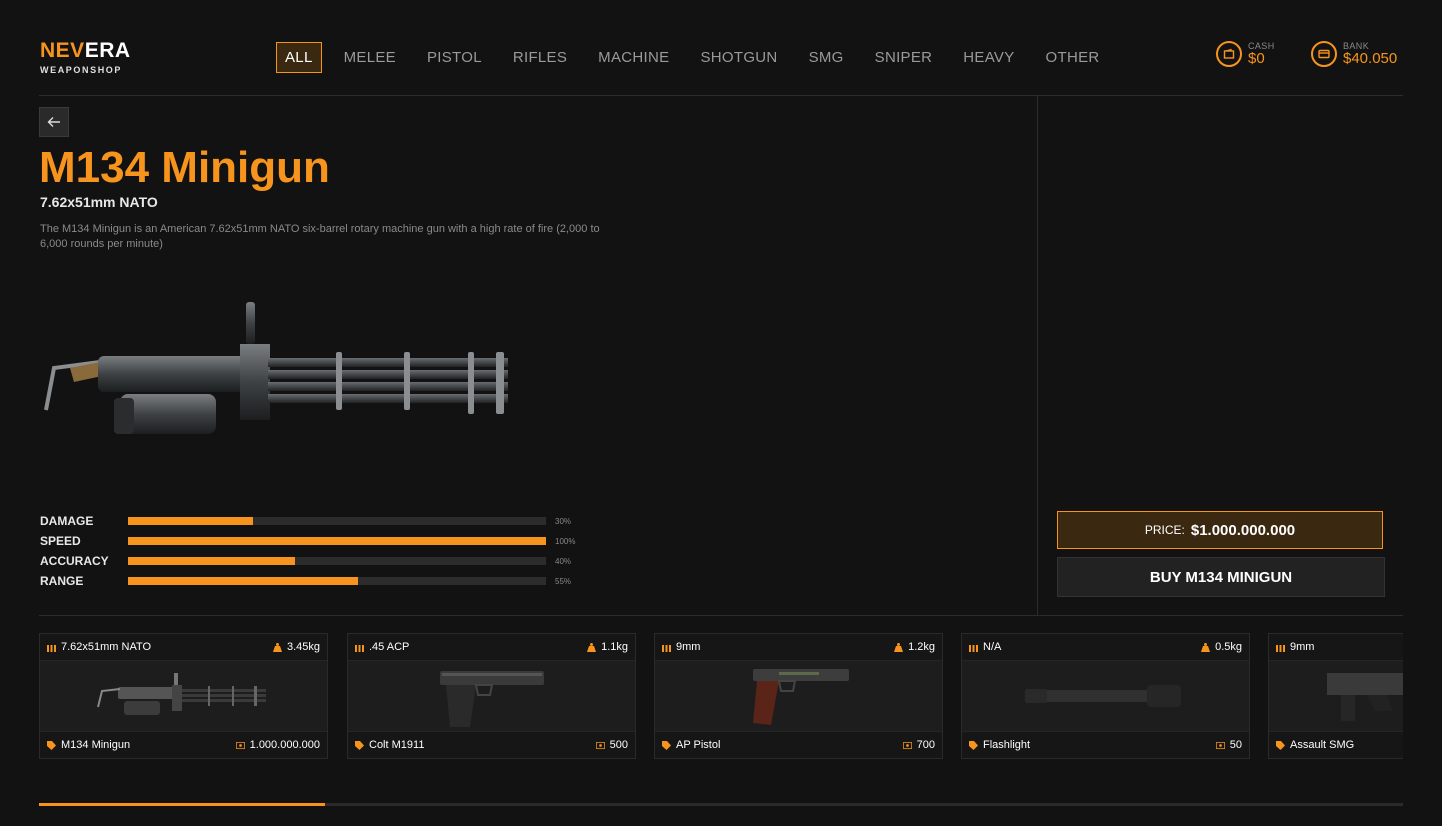 The image size is (1442, 826). I want to click on card-weight: 3.45kg, so click(303, 647).